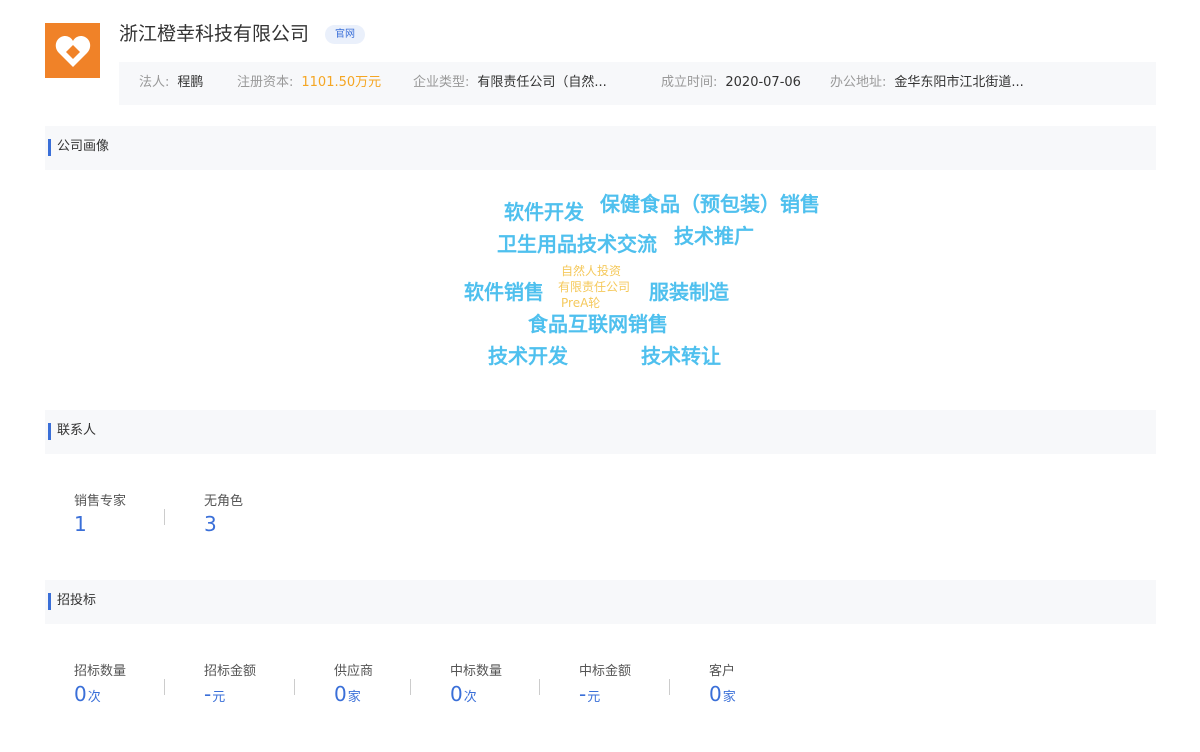 The height and width of the screenshot is (752, 1200). I want to click on stat-label: 销售专家, so click(100, 501).